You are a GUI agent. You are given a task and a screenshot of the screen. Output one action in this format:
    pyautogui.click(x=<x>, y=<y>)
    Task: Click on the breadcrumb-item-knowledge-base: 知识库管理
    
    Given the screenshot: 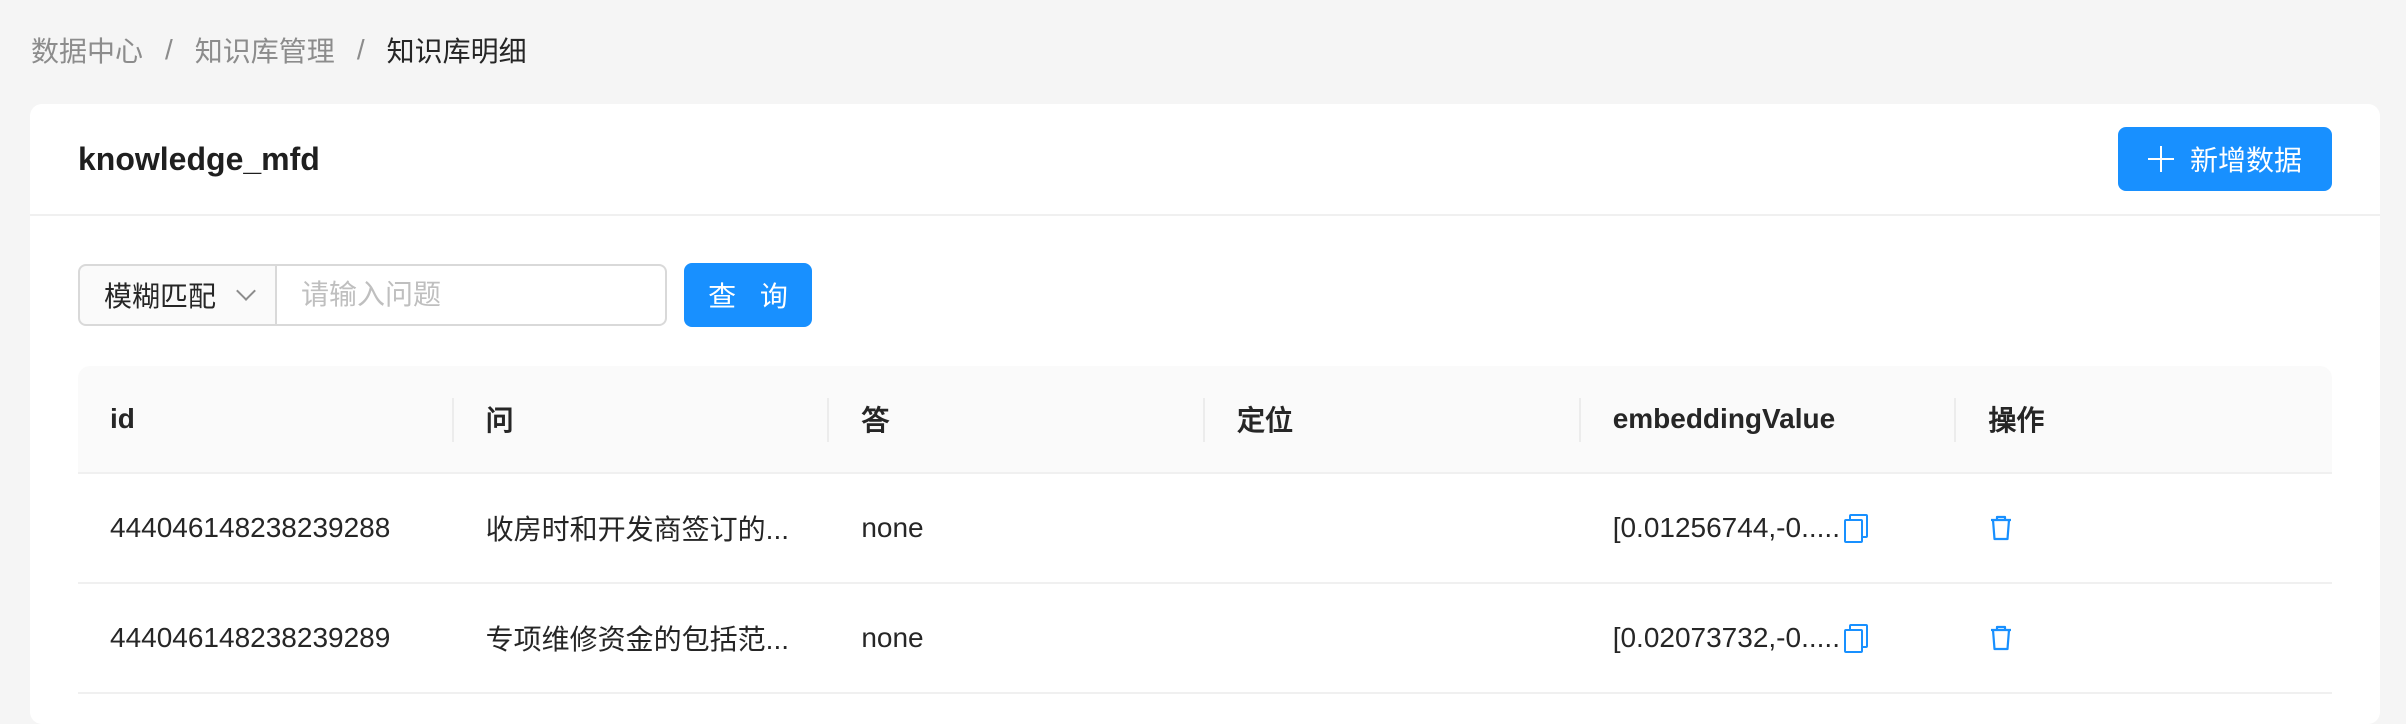 What is the action you would take?
    pyautogui.click(x=265, y=50)
    